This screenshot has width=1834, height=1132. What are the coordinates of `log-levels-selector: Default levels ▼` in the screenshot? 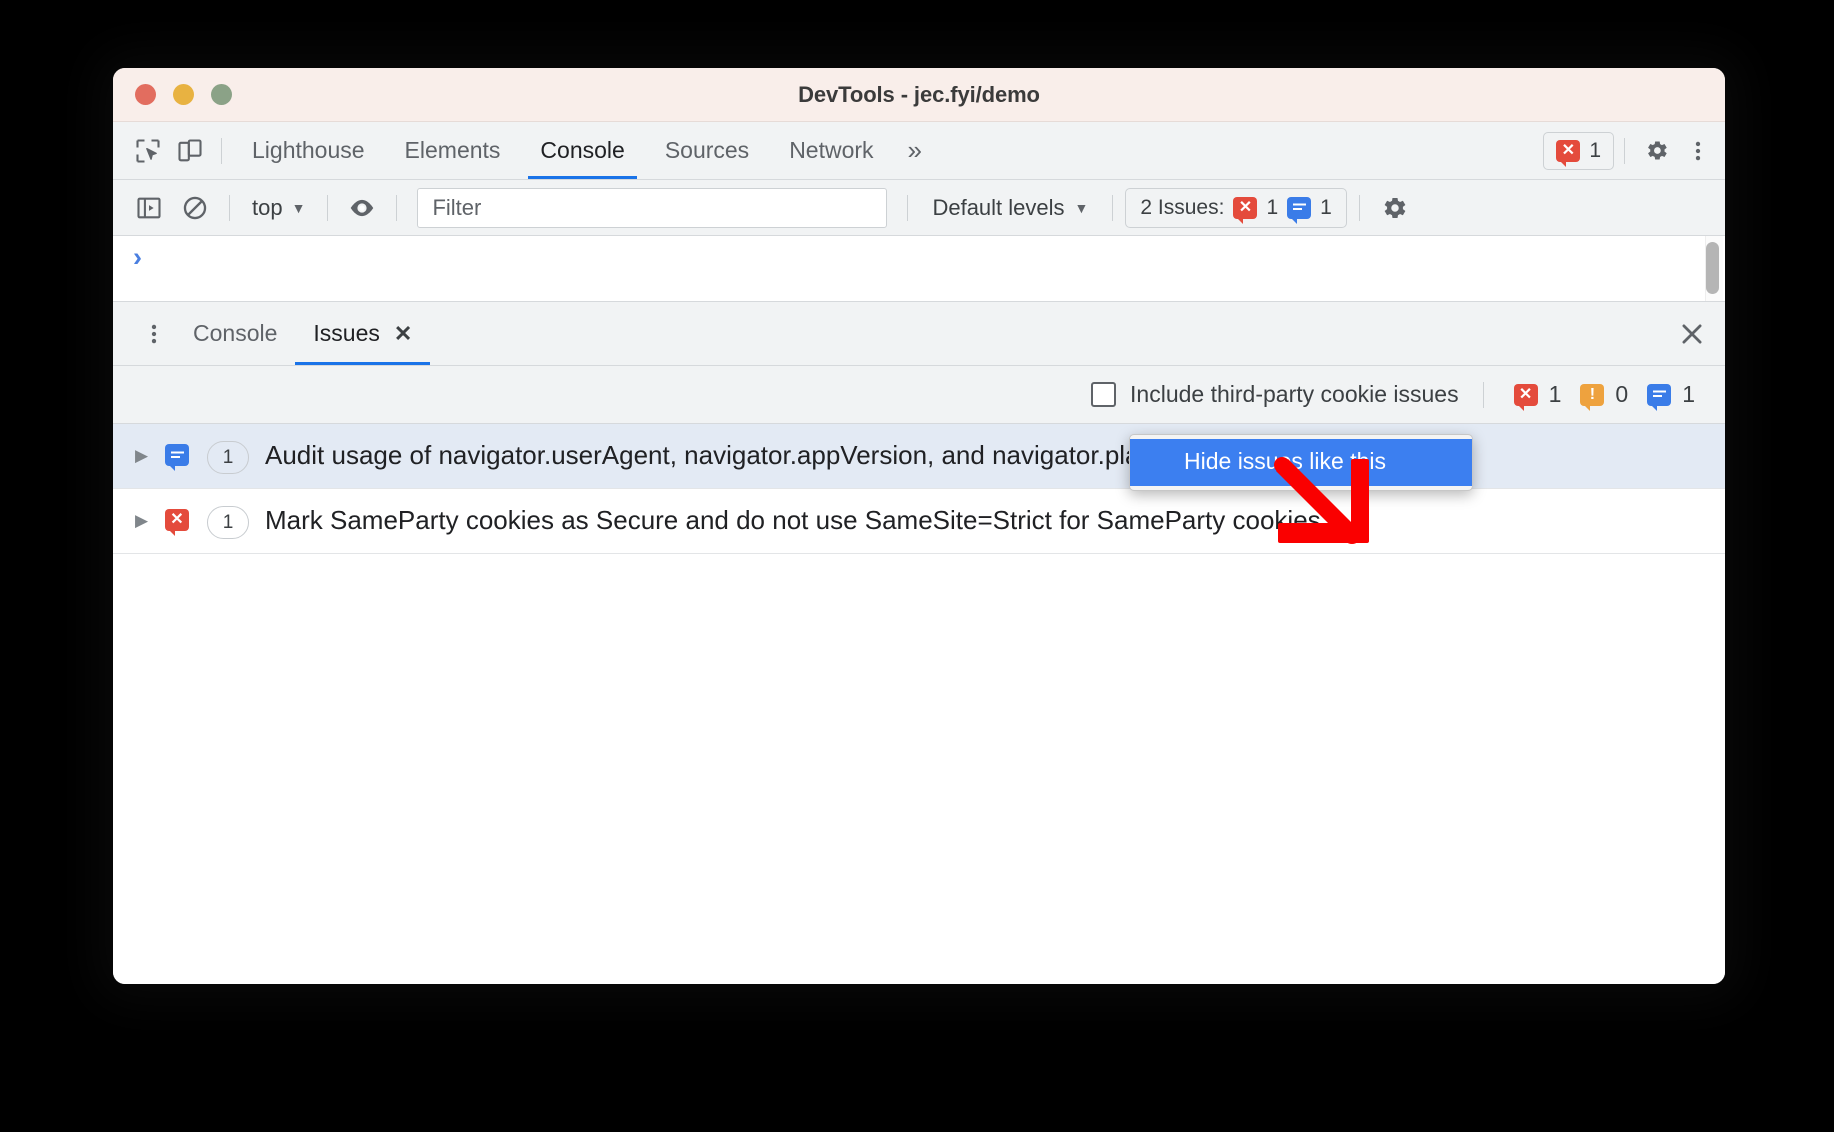 It's located at (1010, 208).